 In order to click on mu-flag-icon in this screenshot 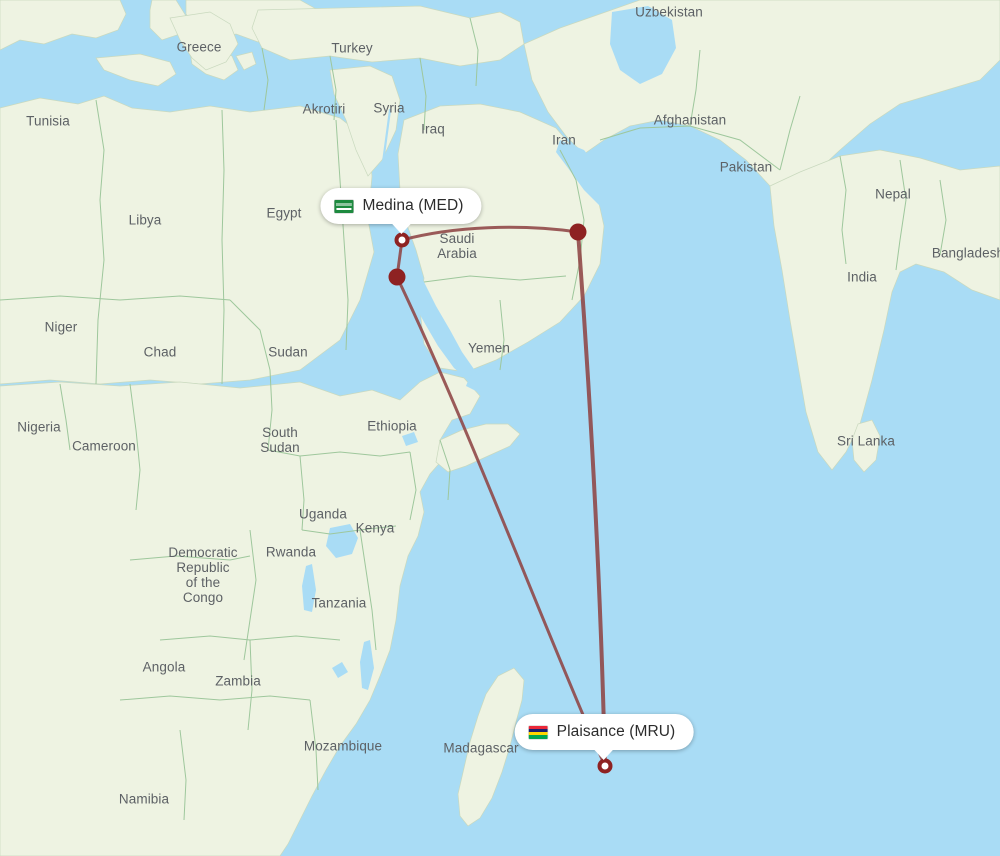, I will do `click(538, 732)`.